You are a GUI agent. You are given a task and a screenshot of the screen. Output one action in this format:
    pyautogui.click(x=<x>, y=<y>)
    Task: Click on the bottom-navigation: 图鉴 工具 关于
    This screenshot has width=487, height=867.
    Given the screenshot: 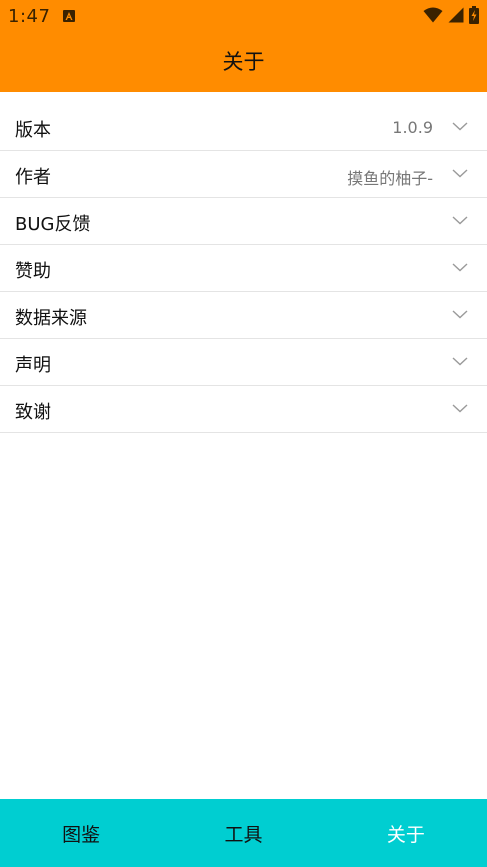 What is the action you would take?
    pyautogui.click(x=243, y=833)
    